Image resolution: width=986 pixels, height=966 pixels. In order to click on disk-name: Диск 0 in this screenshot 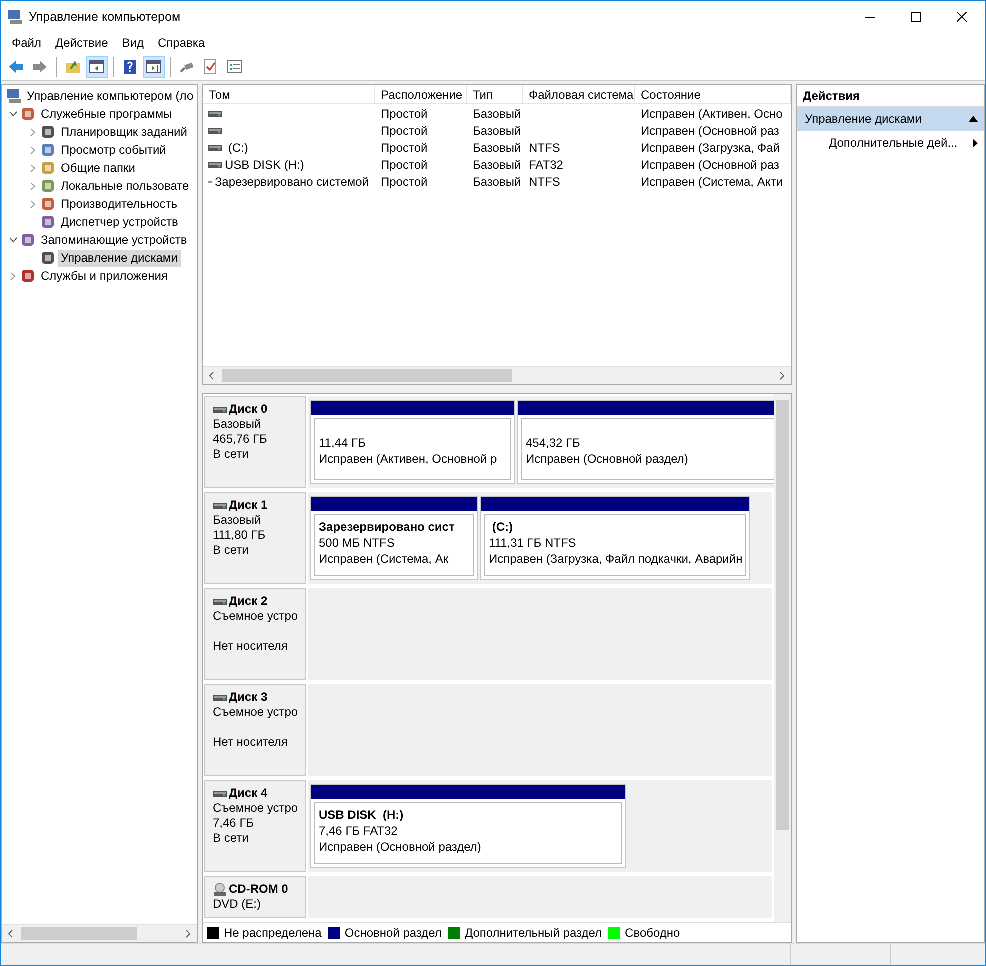, I will do `click(248, 409)`.